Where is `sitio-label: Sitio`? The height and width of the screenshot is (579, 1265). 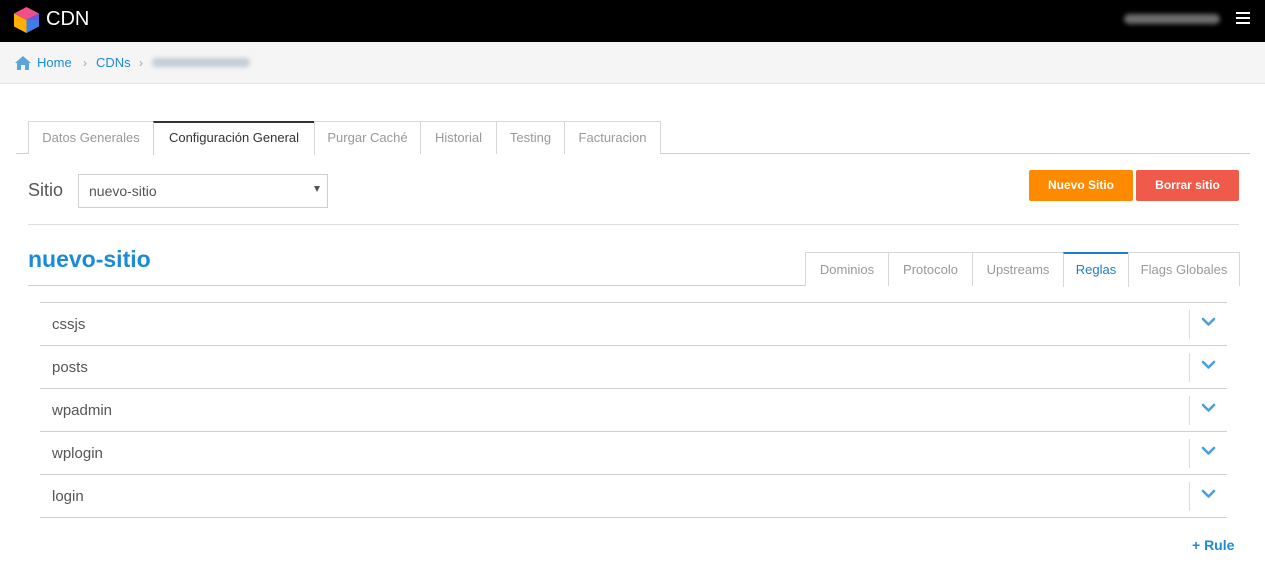 sitio-label: Sitio is located at coordinates (46, 190).